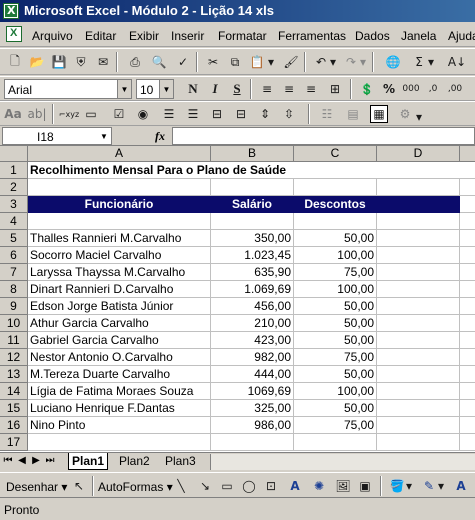  What do you see at coordinates (119, 306) in the screenshot?
I see `employee-name-cell: Edson Jorge Batista Júnior` at bounding box center [119, 306].